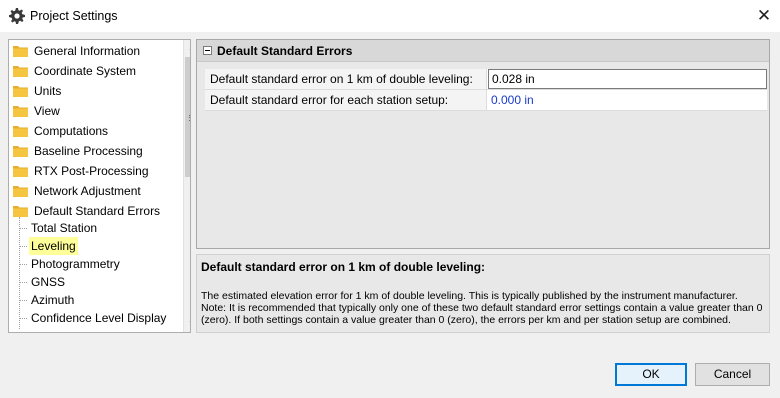  I want to click on tree-folder-label: Network Adjustment, so click(87, 191).